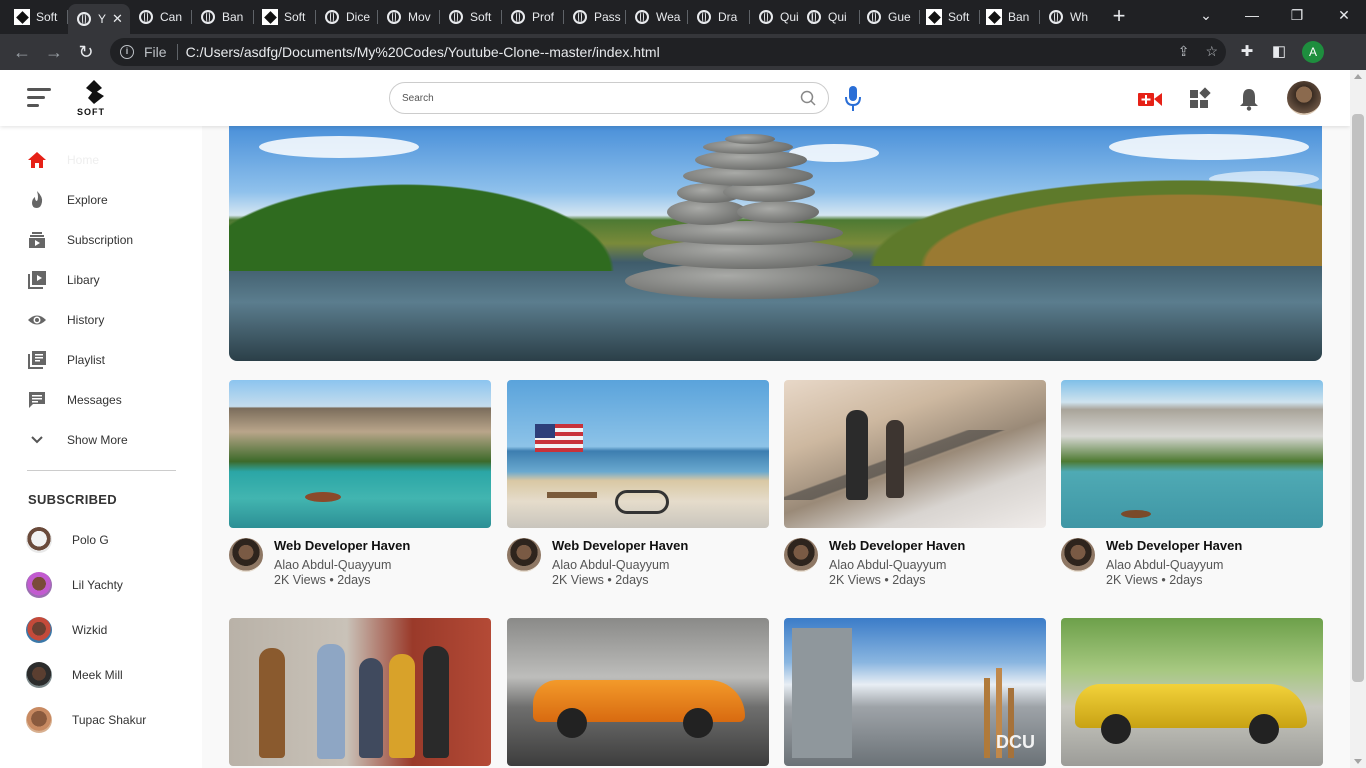 The width and height of the screenshot is (1366, 768). Describe the element at coordinates (1184, 51) in the screenshot. I see `share-icon: ⇪` at that location.